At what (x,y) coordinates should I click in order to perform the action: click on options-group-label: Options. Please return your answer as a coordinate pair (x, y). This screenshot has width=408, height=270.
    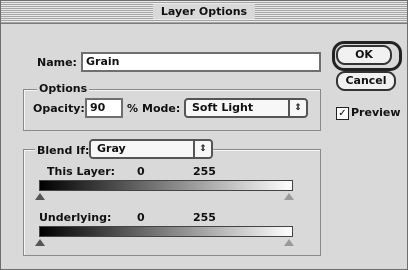
    Looking at the image, I should click on (63, 88).